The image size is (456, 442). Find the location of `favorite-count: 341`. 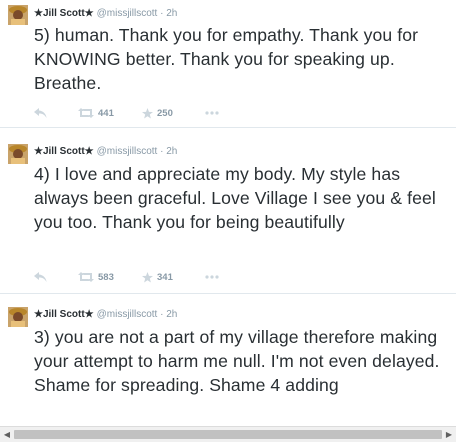

favorite-count: 341 is located at coordinates (165, 277).